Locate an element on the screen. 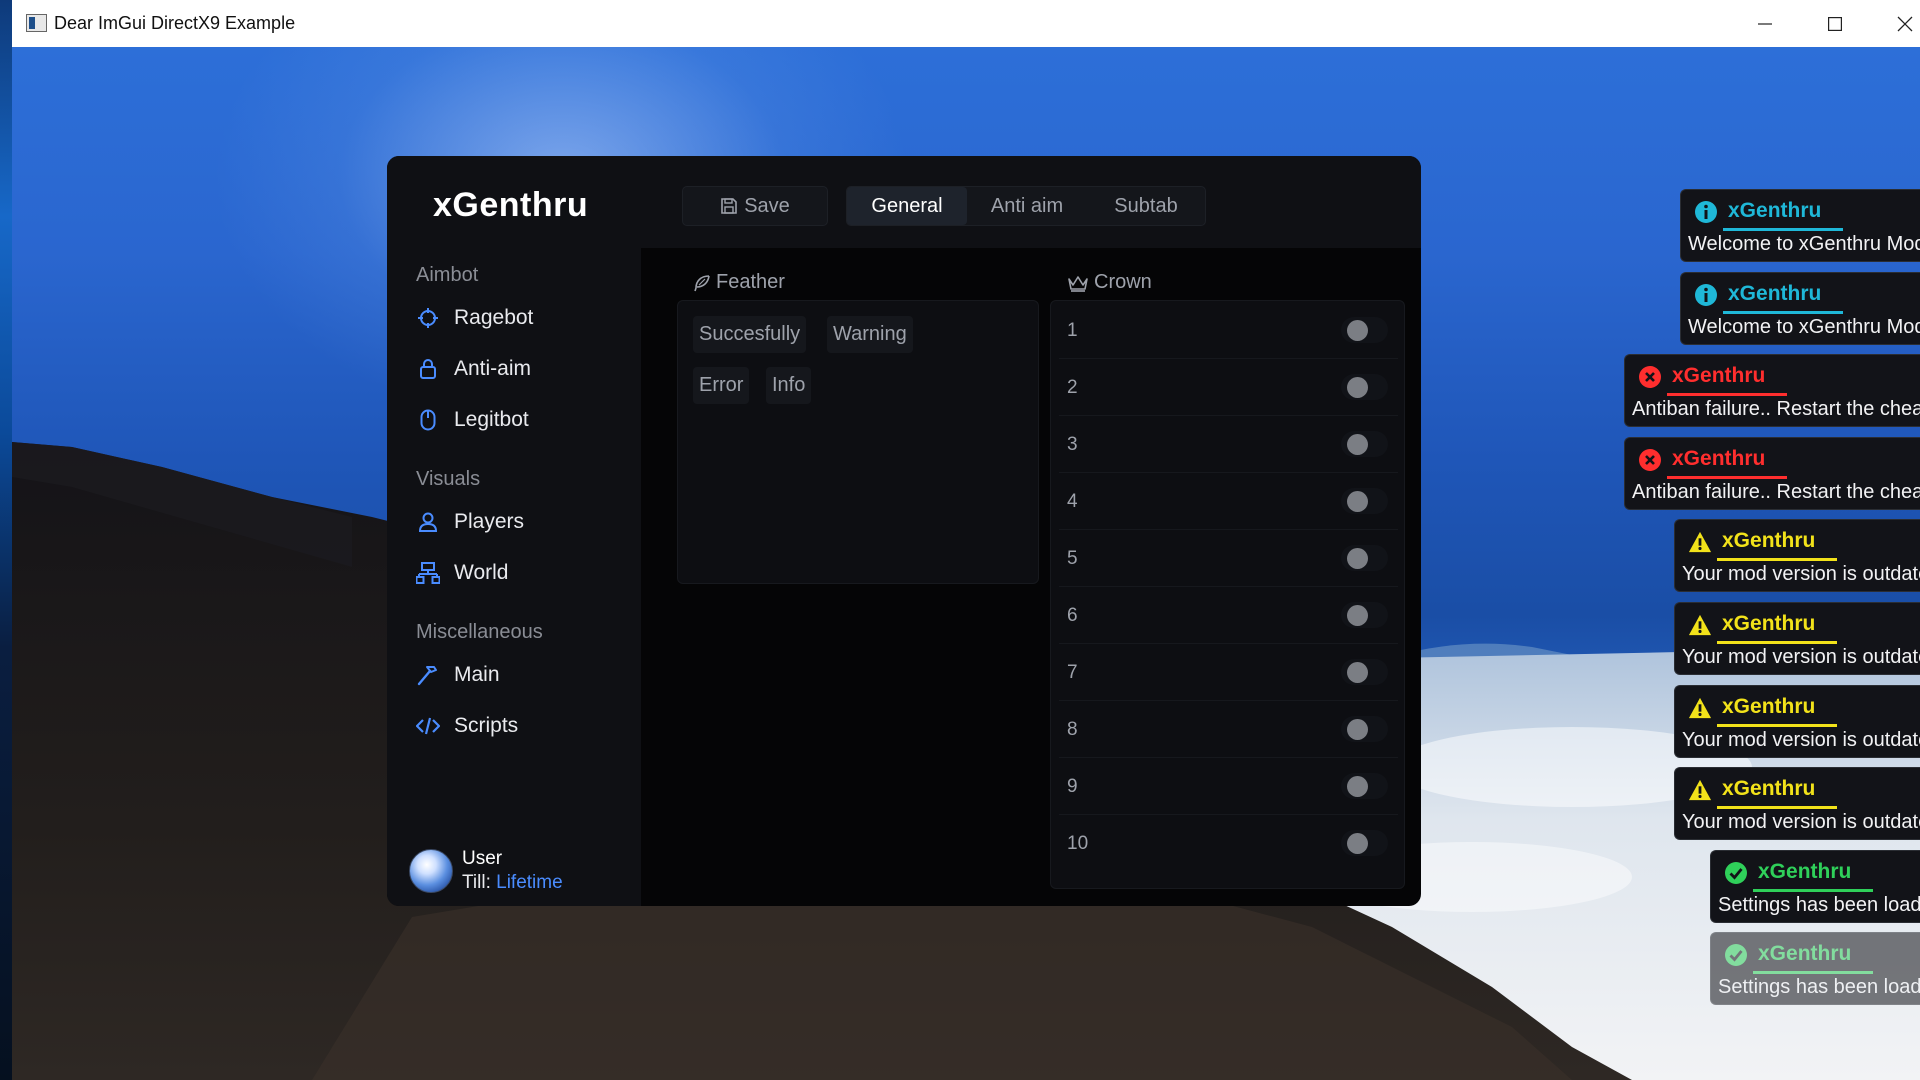 The height and width of the screenshot is (1080, 1920). crown-row: 5 is located at coordinates (1228, 559).